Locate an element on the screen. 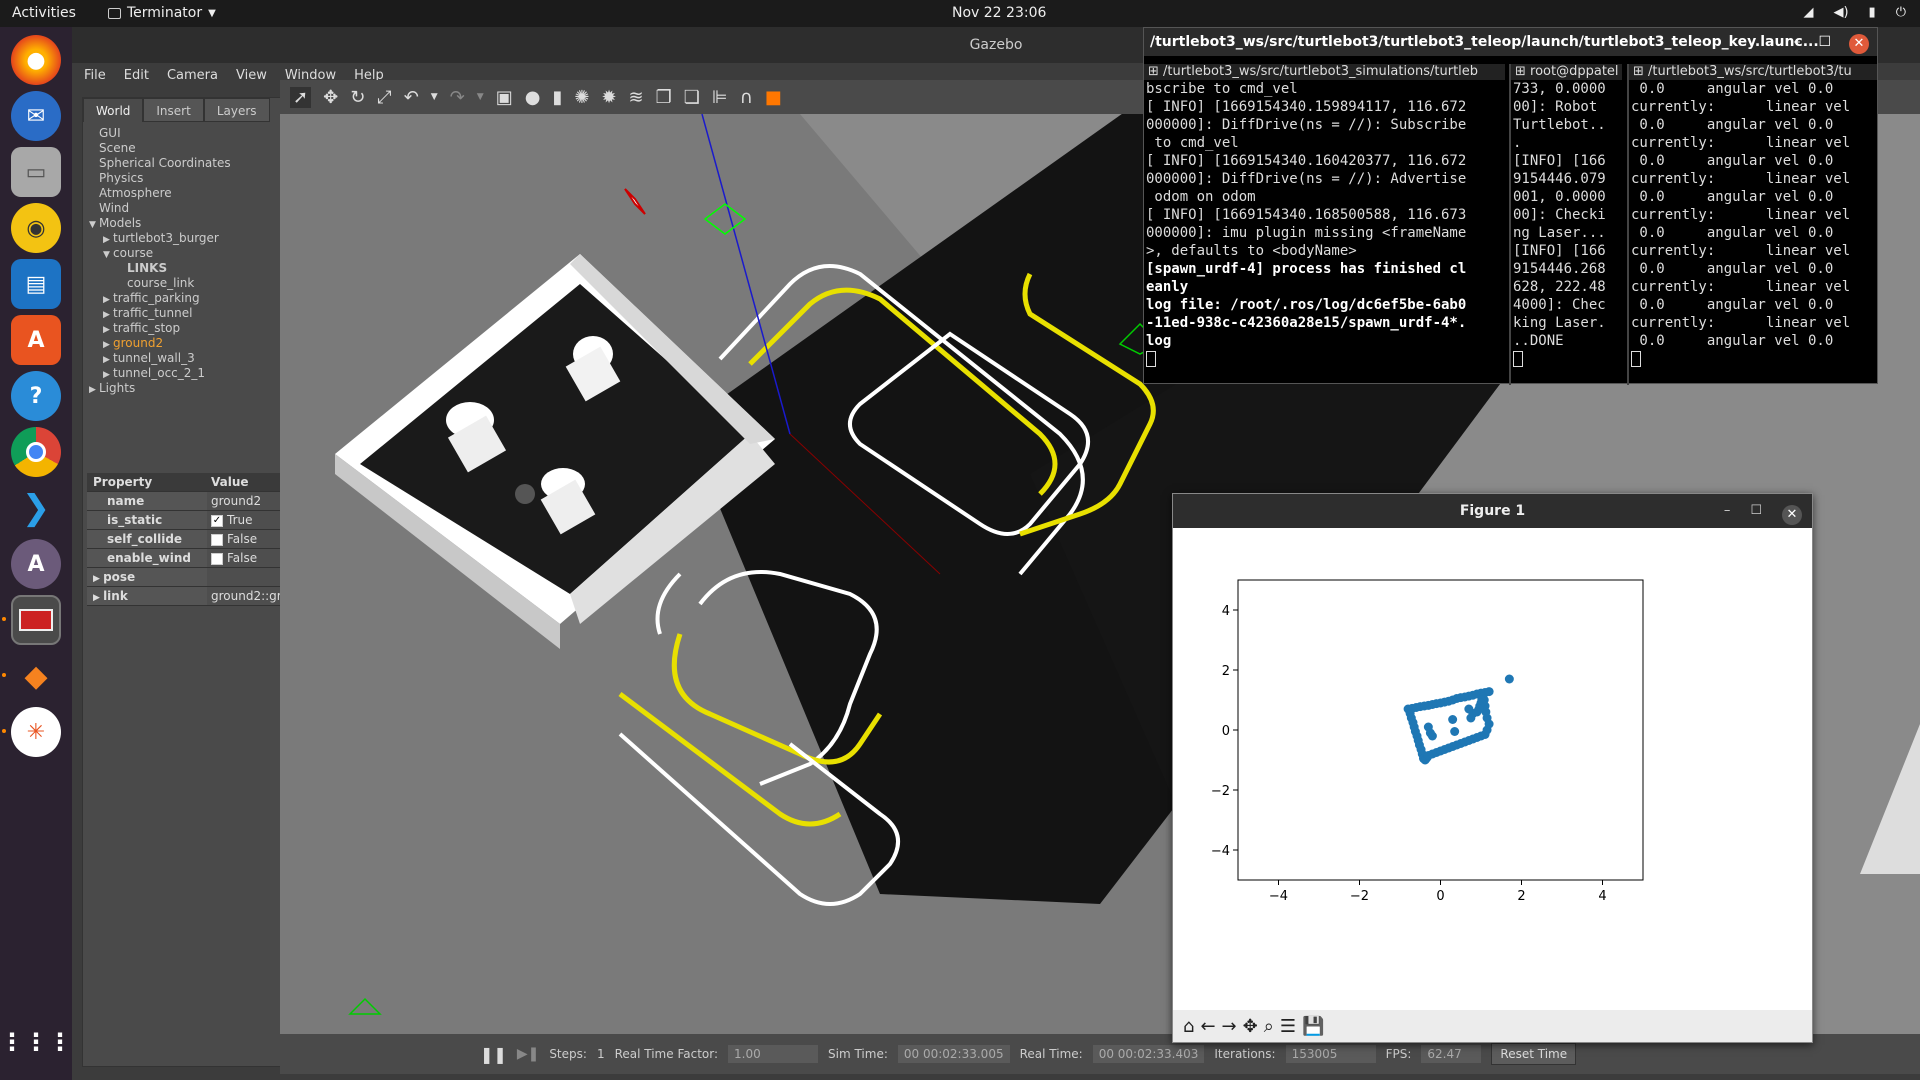 The width and height of the screenshot is (1920, 1080). window-controls: – ☐ ✕ is located at coordinates (1831, 42).